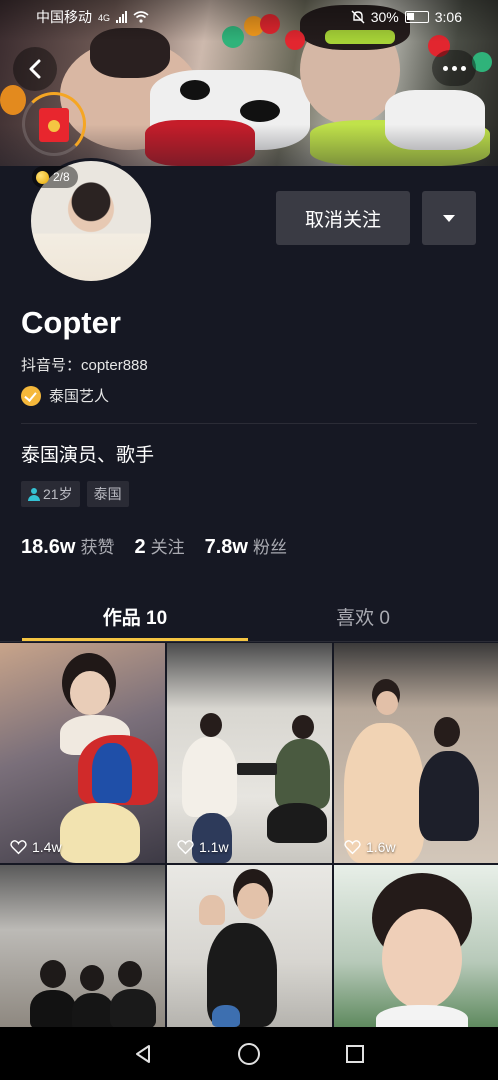 The image size is (498, 1080). What do you see at coordinates (249, 17) in the screenshot?
I see `status-bar: 中国移动 4G 30% 3:06` at bounding box center [249, 17].